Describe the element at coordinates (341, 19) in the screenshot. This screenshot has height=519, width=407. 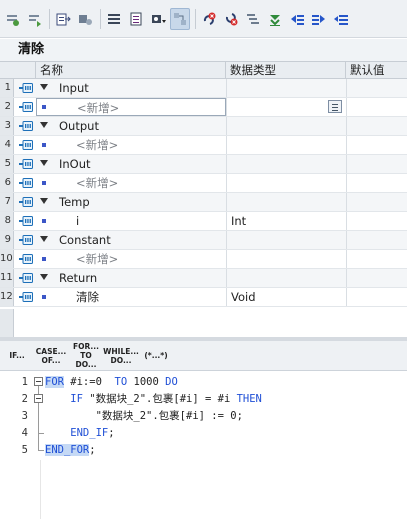
I see `outdent-button` at that location.